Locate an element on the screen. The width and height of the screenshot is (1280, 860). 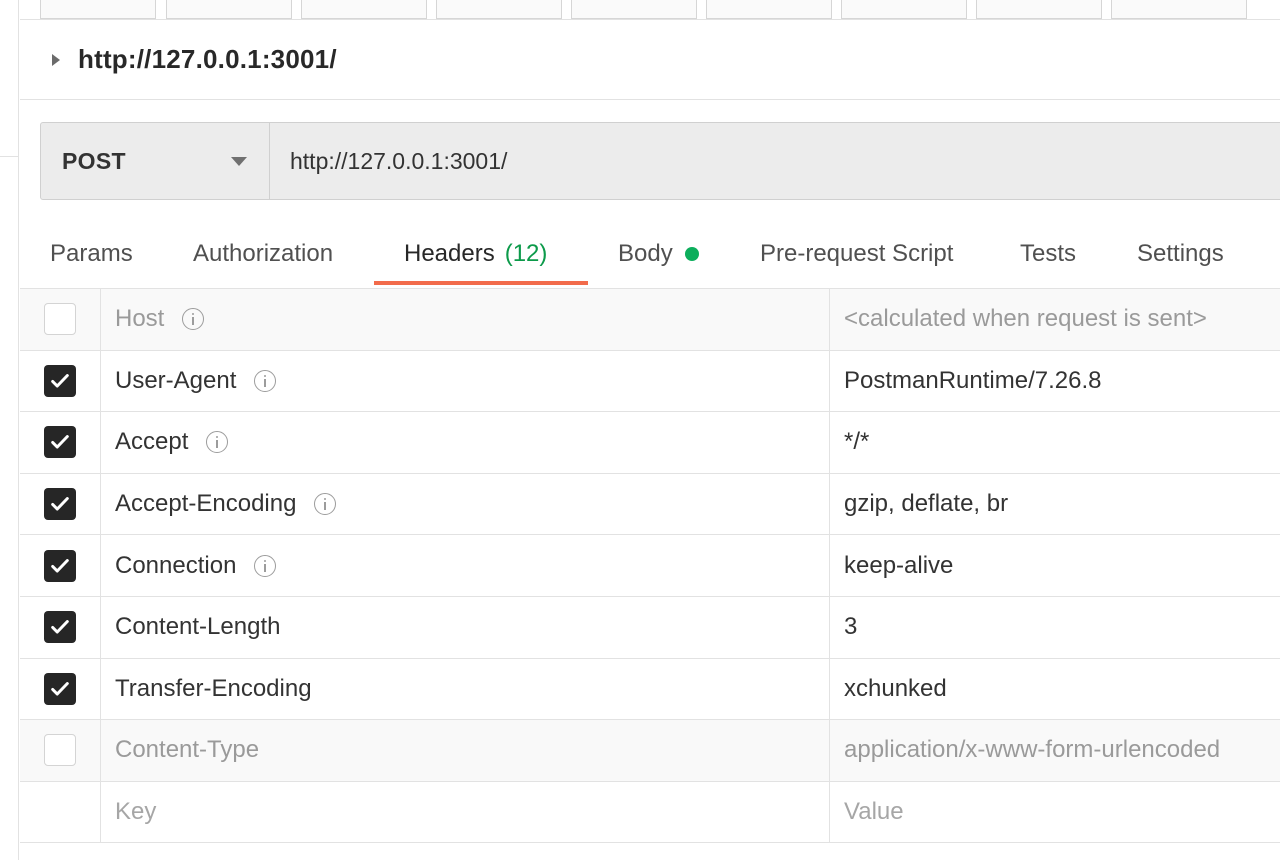
header-row: Host <calculated when request is sent> is located at coordinates (650, 320).